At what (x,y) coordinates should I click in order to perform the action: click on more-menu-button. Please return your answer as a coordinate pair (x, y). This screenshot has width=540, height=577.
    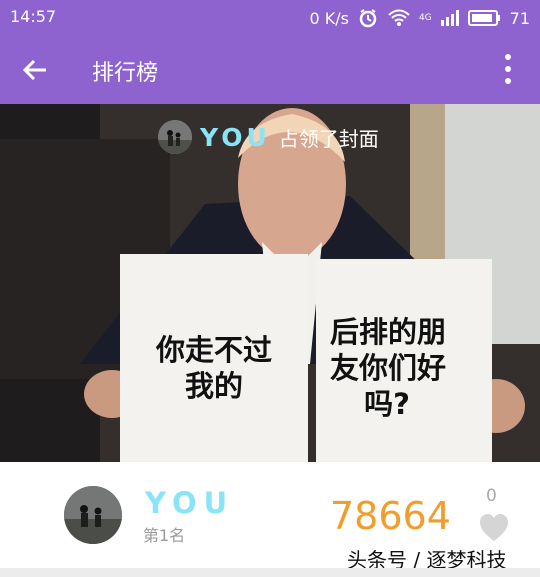
    Looking at the image, I should click on (508, 69).